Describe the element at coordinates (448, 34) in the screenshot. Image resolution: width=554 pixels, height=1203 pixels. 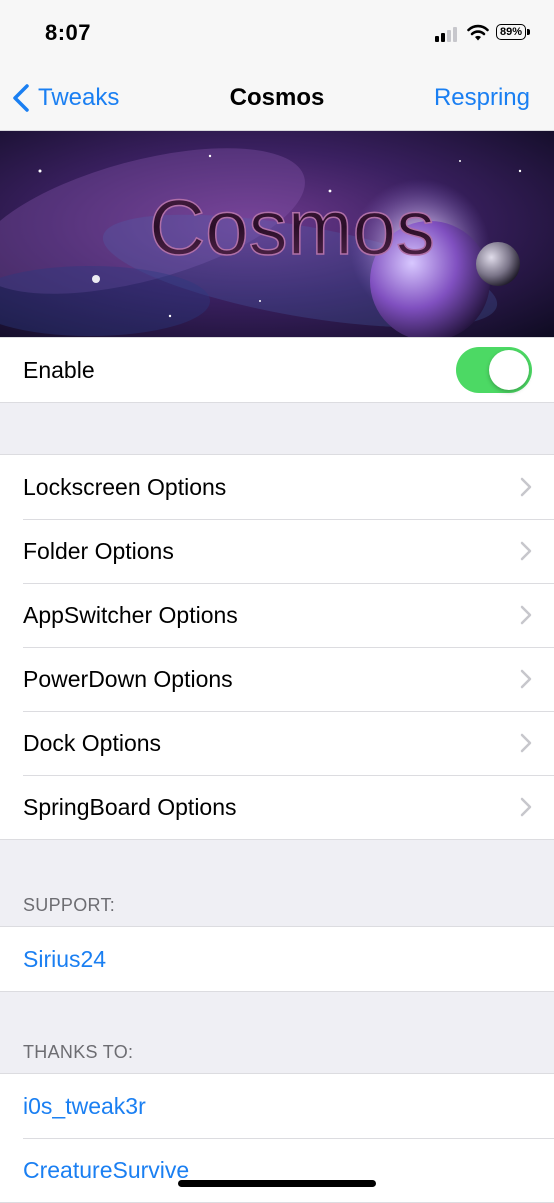
I see `cellular-signal-icon` at that location.